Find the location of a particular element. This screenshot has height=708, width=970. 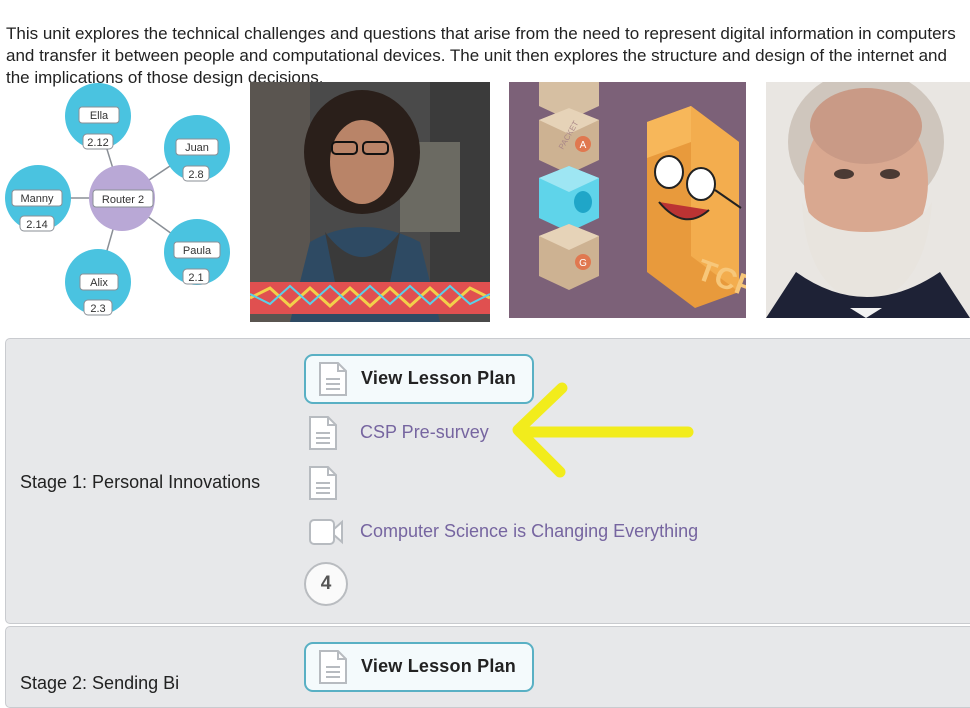

stage-2-panel: Stage 2: Sending Bi View Lesson Plan is located at coordinates (487, 667).